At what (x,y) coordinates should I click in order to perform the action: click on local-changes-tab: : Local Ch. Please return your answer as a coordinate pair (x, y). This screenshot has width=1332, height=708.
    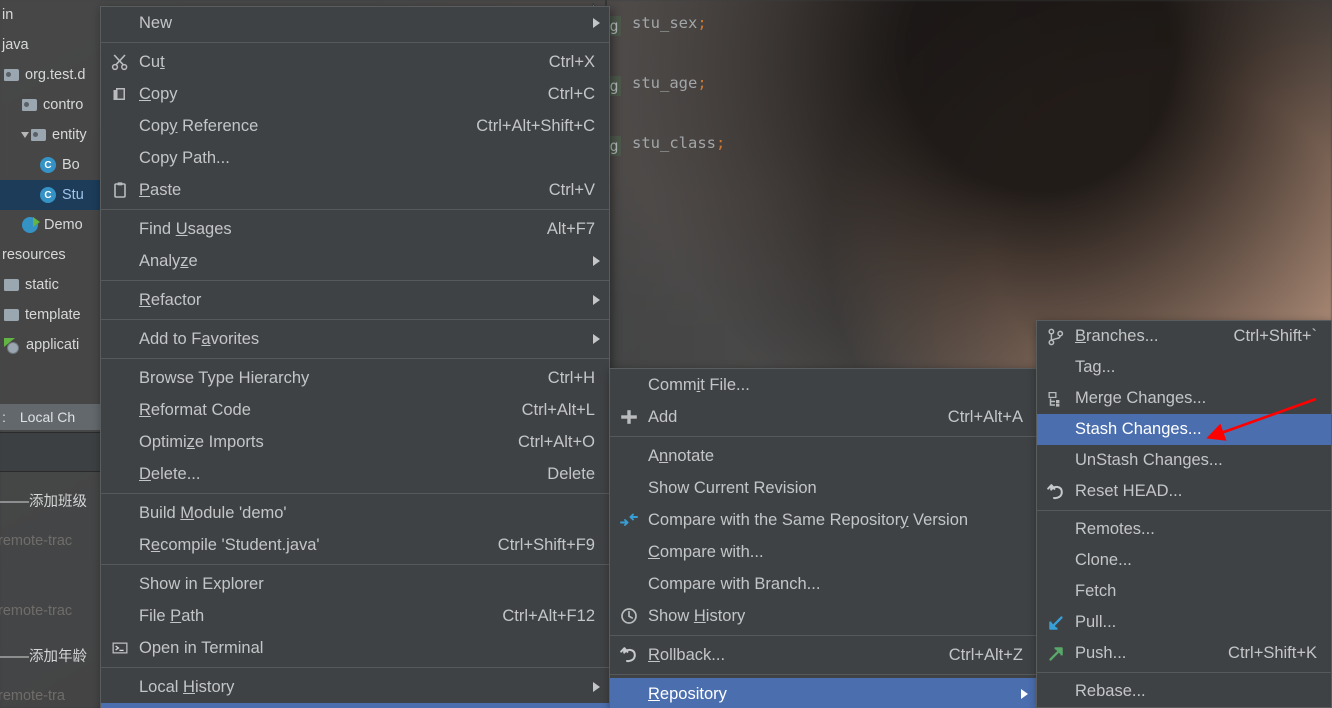
    Looking at the image, I should click on (51, 417).